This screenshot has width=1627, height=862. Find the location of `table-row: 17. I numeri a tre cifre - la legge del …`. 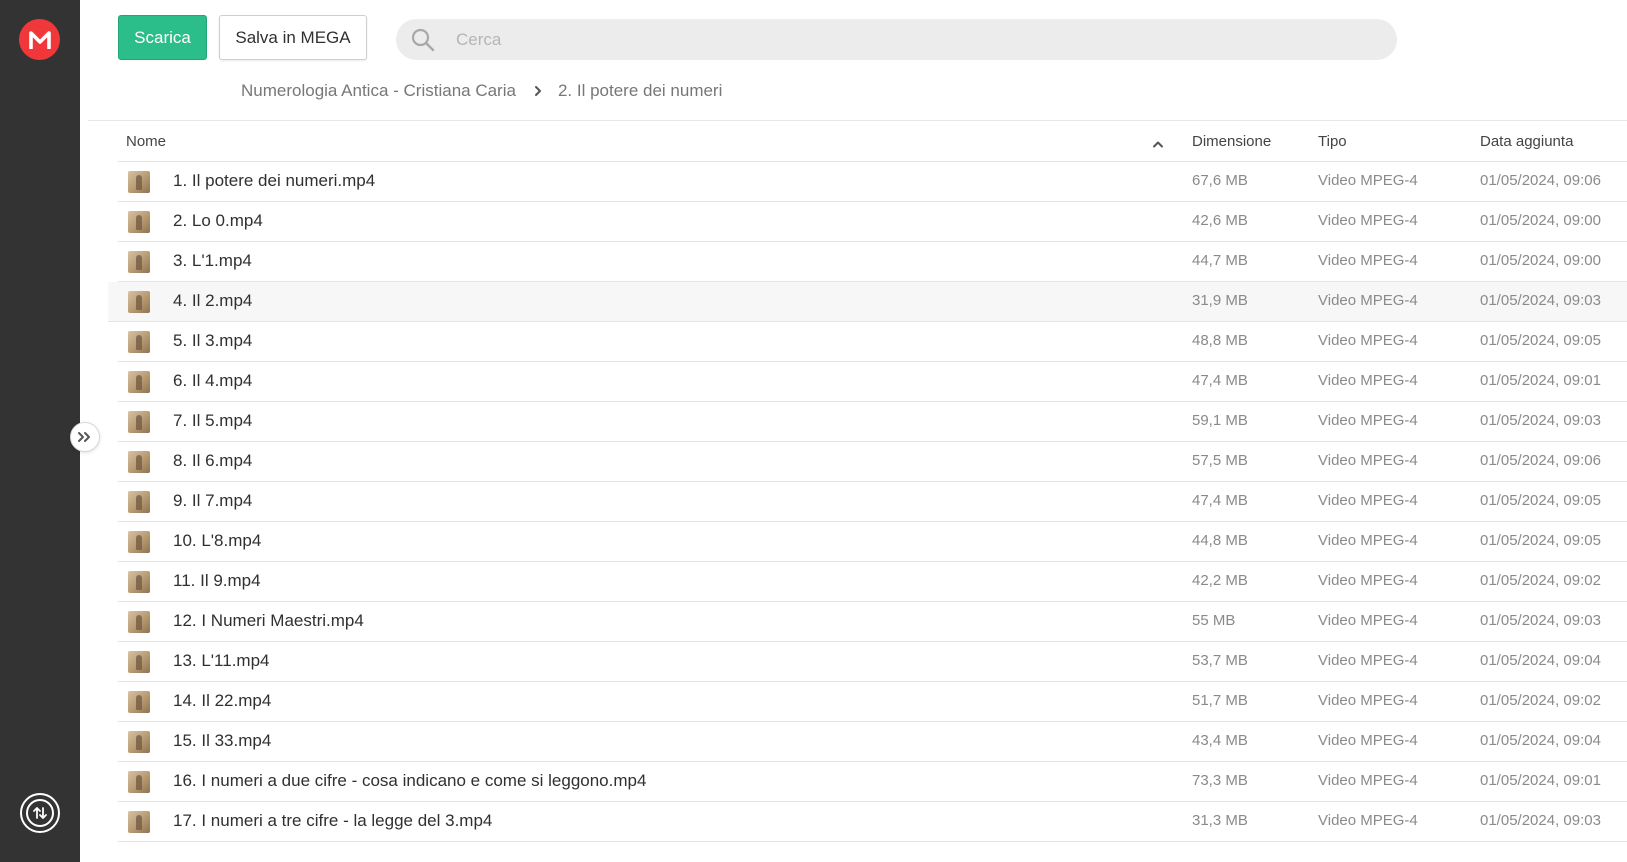

table-row: 17. I numeri a tre cifre - la legge del … is located at coordinates (872, 822).